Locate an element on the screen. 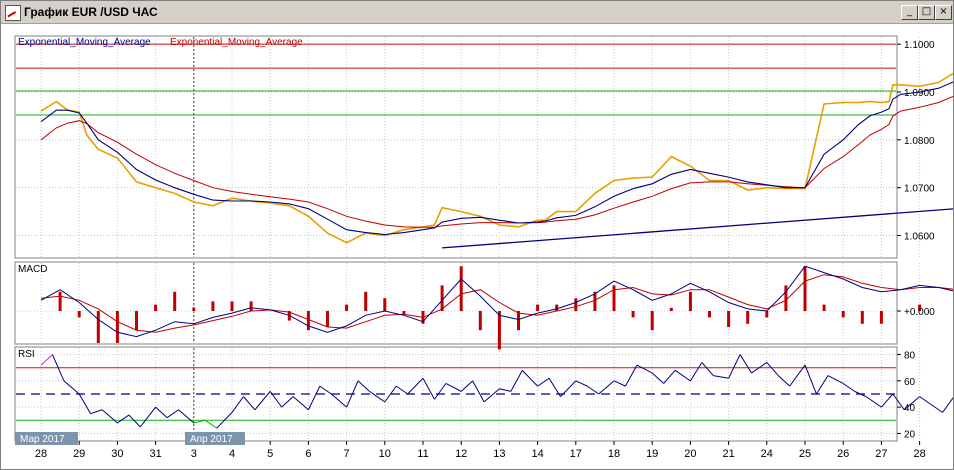 This screenshot has height=470, width=954. price-tick-label: 1.0900 is located at coordinates (919, 93).